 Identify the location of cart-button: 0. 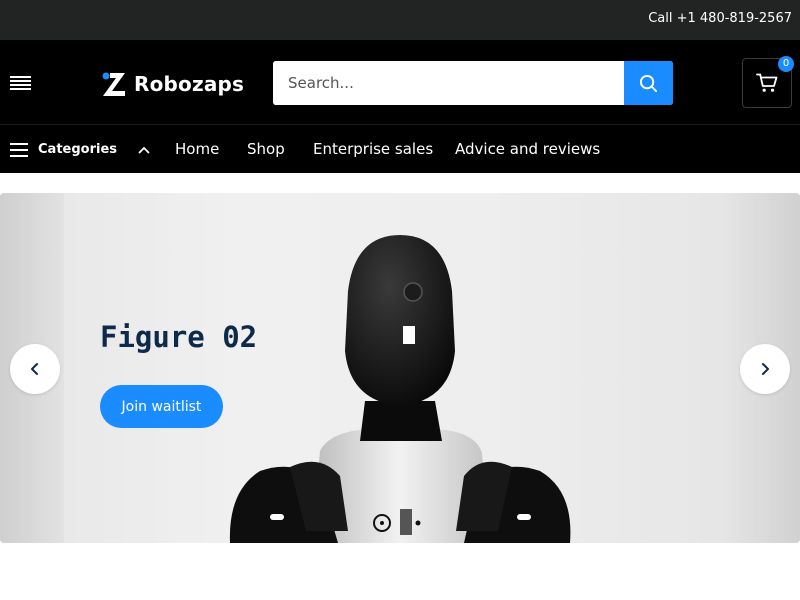
(768, 82).